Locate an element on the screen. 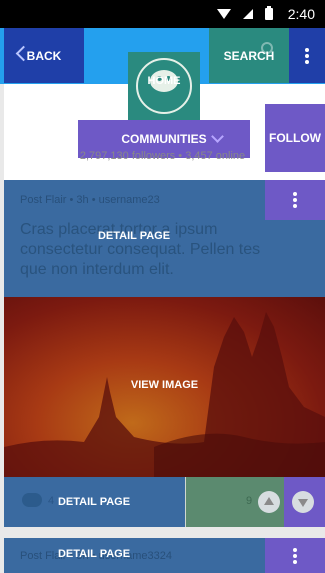  home-button is located at coordinates (164, 87).